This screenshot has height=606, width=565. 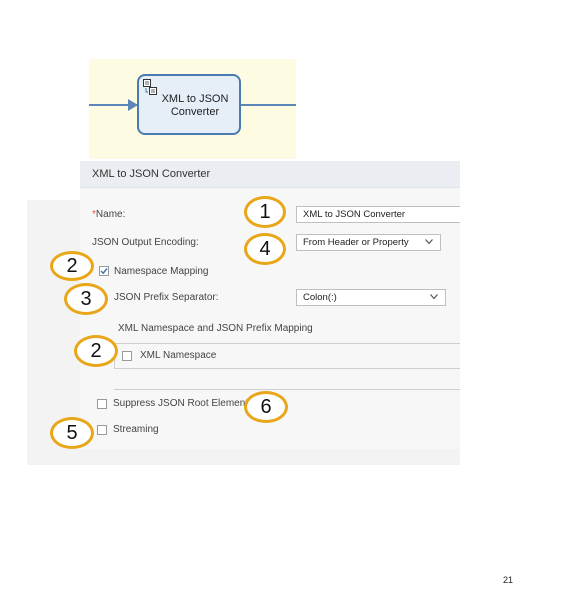 I want to click on page-number: 21, so click(x=508, y=580).